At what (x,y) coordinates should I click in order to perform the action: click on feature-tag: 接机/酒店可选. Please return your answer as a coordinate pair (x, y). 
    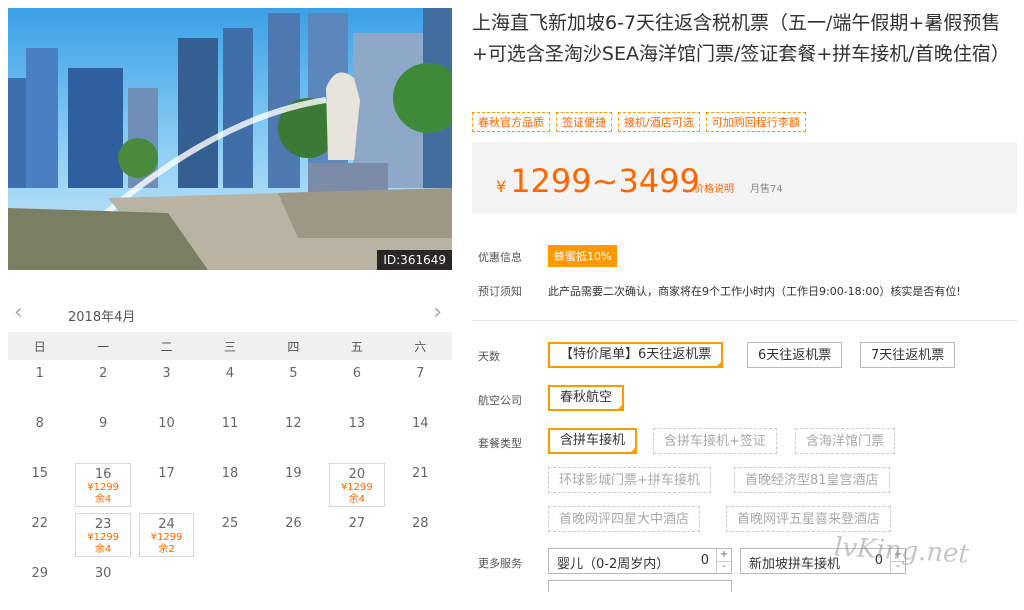
    Looking at the image, I should click on (659, 122).